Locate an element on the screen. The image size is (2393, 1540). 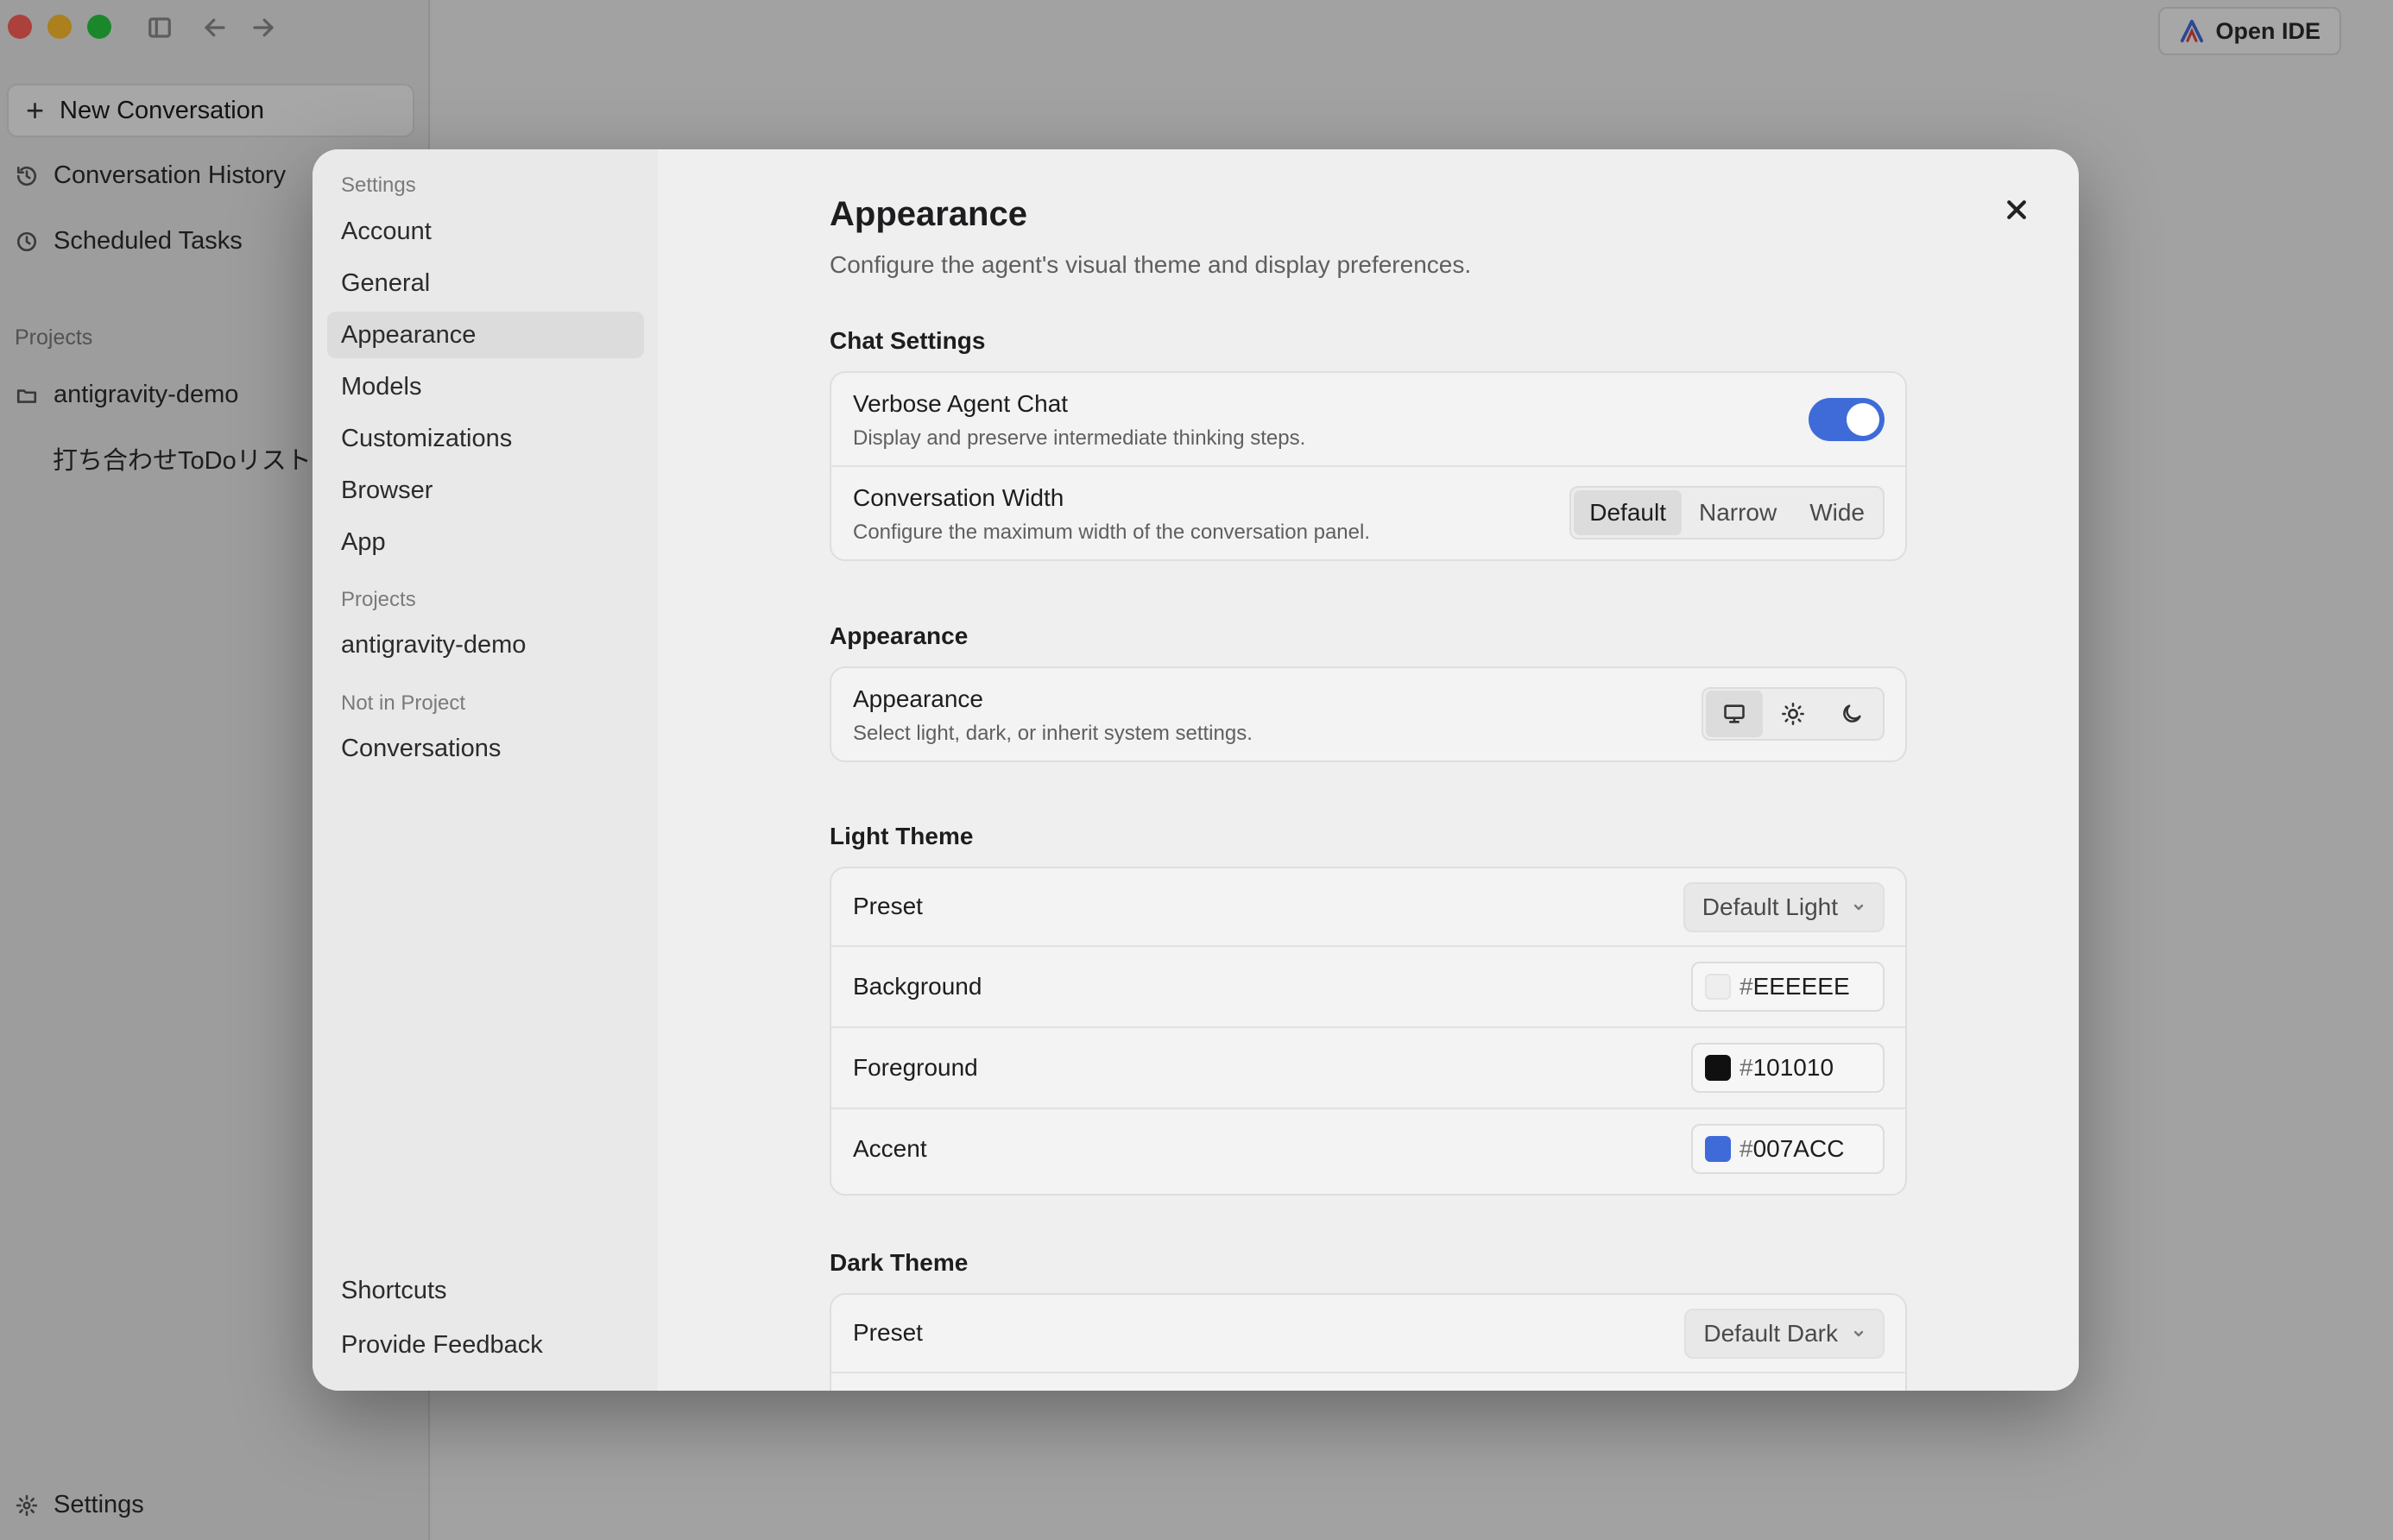
dark-theme-card: Preset Default Dark is located at coordinates (1368, 1342).